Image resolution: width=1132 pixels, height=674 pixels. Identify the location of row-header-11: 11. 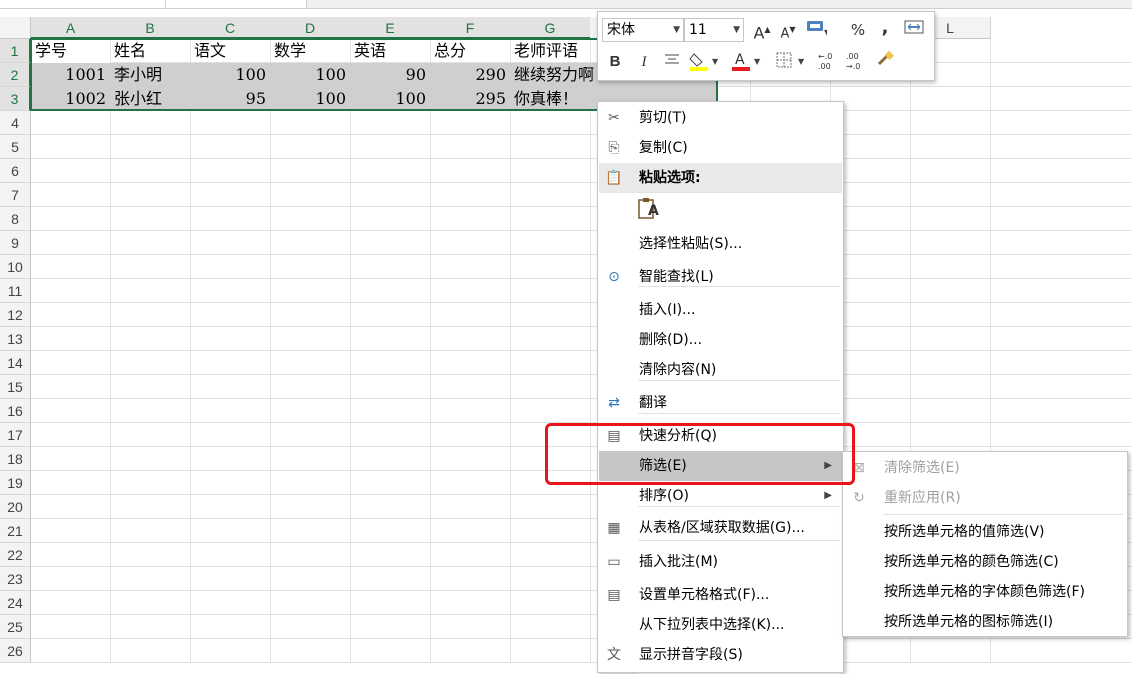
(15, 291).